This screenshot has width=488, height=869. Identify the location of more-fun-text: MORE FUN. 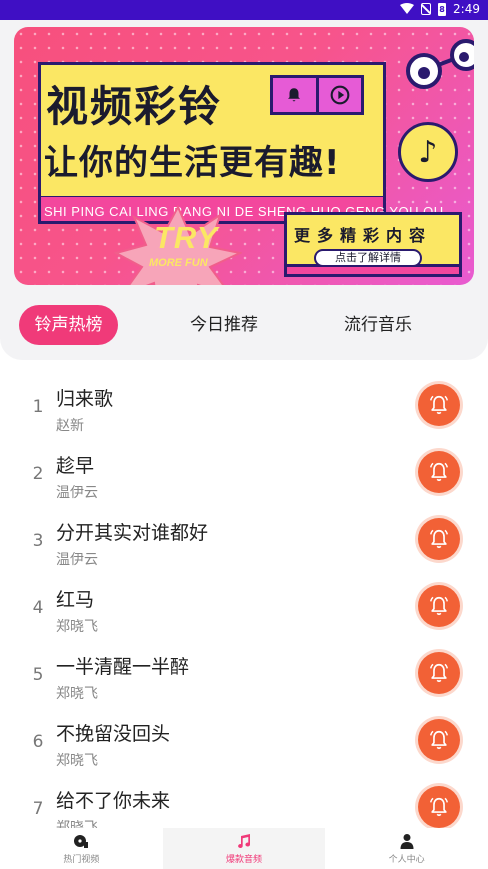
(178, 263).